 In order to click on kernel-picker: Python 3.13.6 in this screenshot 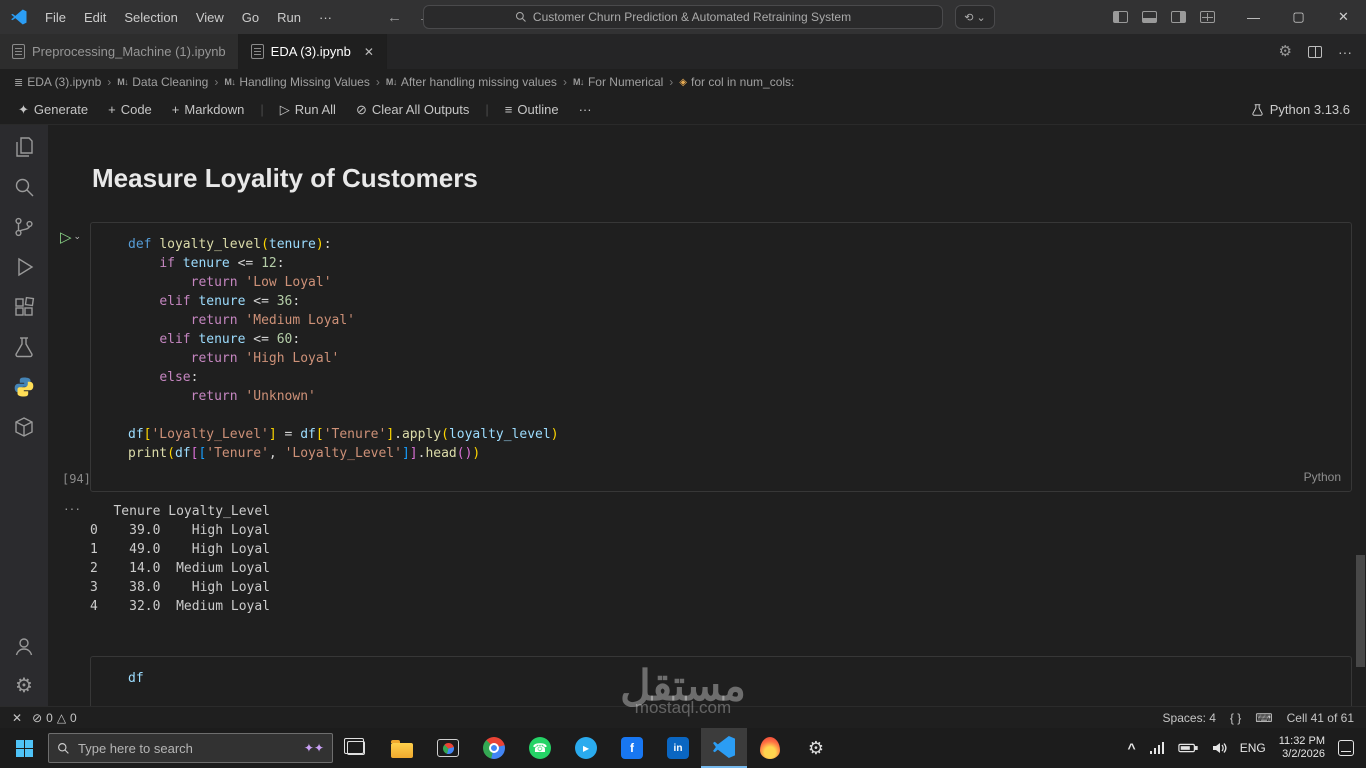, I will do `click(1308, 109)`.